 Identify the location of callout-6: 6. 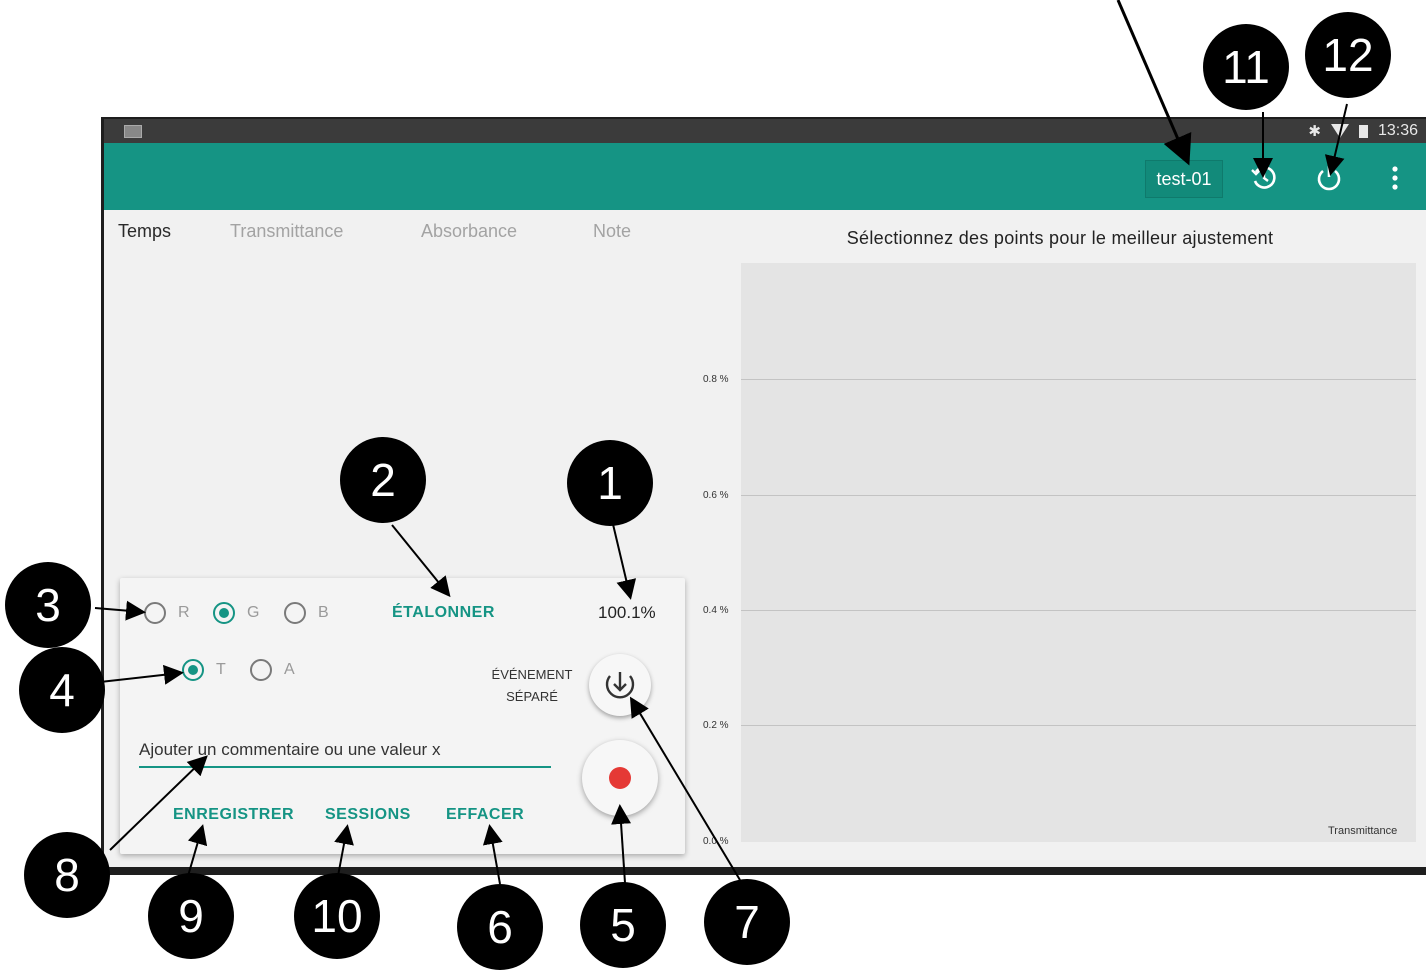
(500, 927).